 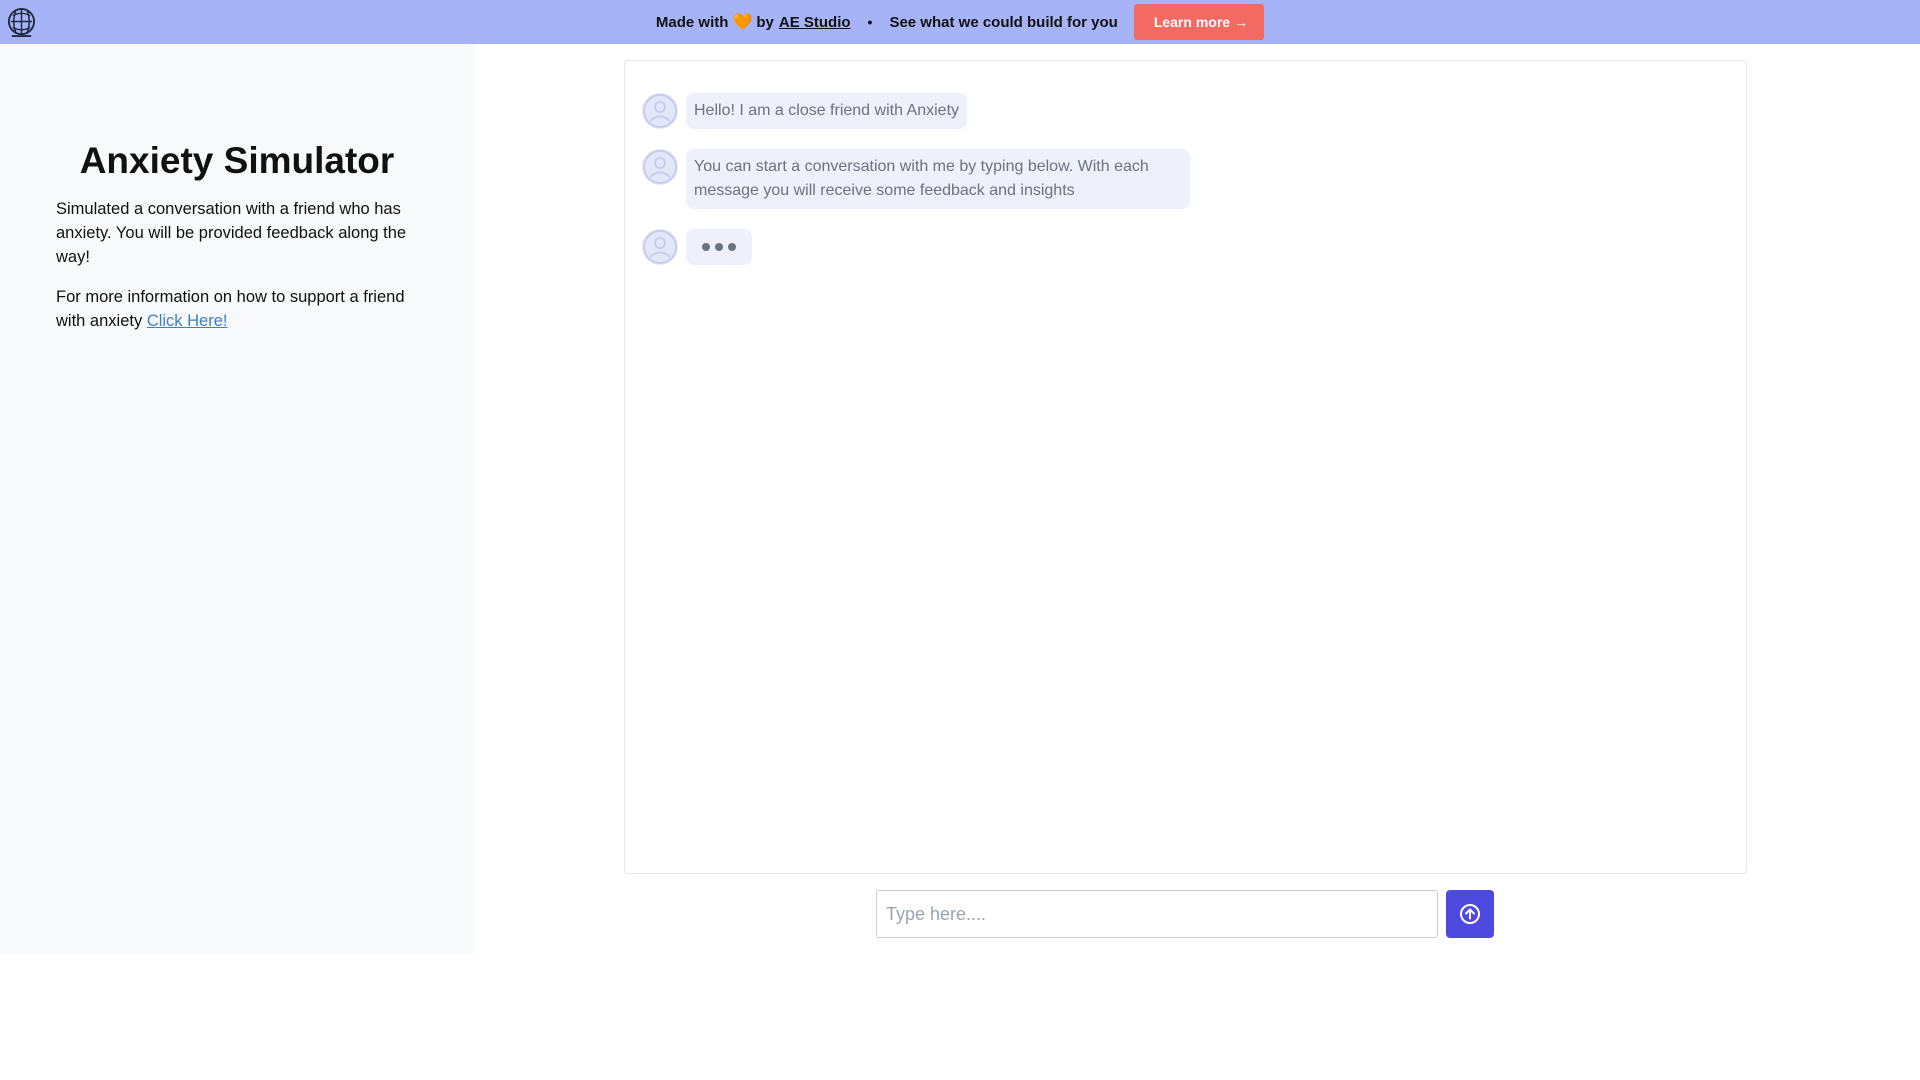 I want to click on learn-more-label: Learn more, so click(x=1192, y=22).